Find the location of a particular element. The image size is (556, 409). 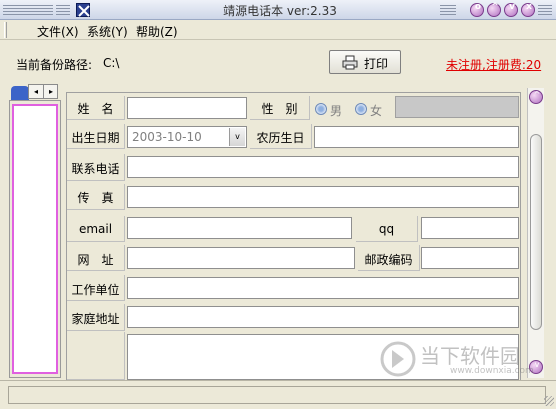

minimize-button: ^ is located at coordinates (494, 9).